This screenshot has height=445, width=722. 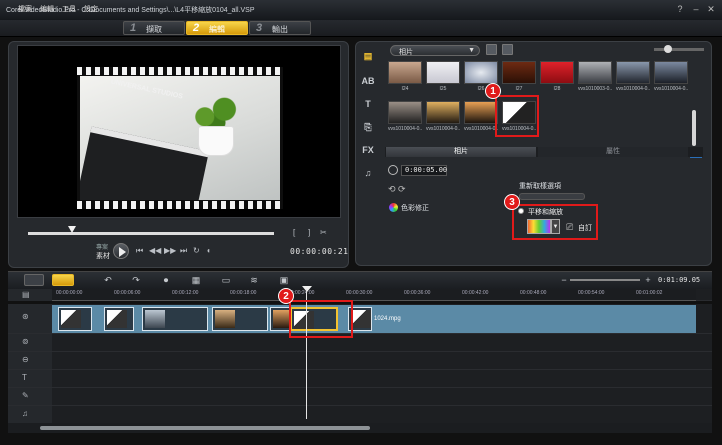 What do you see at coordinates (519, 78) in the screenshot?
I see `thumbnail-item: I27` at bounding box center [519, 78].